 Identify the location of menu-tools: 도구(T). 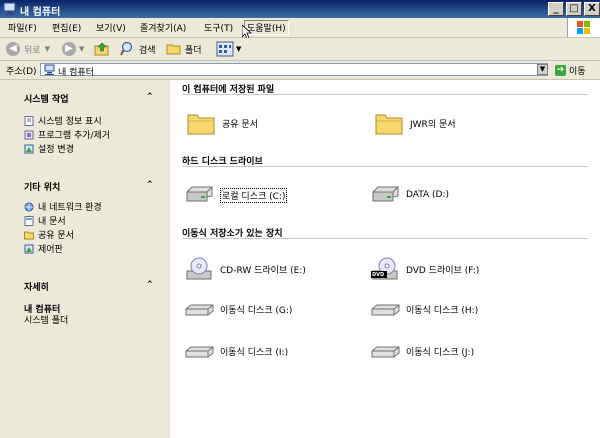
(218, 27).